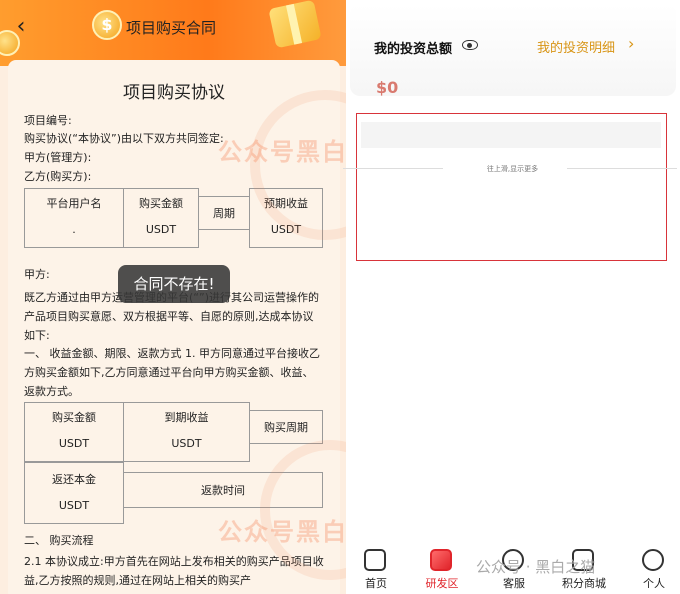  I want to click on nav-label: 首页, so click(376, 583).